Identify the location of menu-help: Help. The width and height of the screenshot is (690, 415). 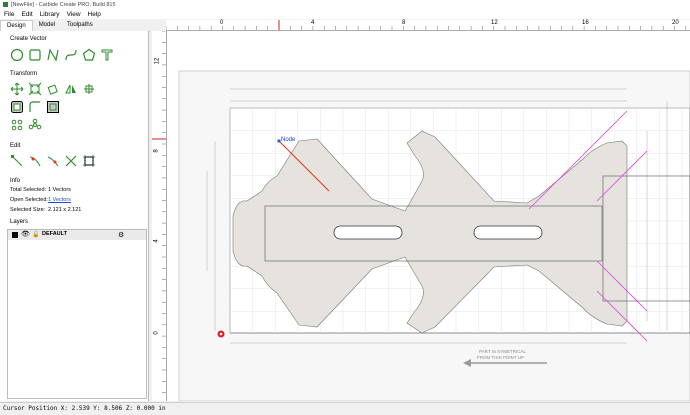
(94, 14).